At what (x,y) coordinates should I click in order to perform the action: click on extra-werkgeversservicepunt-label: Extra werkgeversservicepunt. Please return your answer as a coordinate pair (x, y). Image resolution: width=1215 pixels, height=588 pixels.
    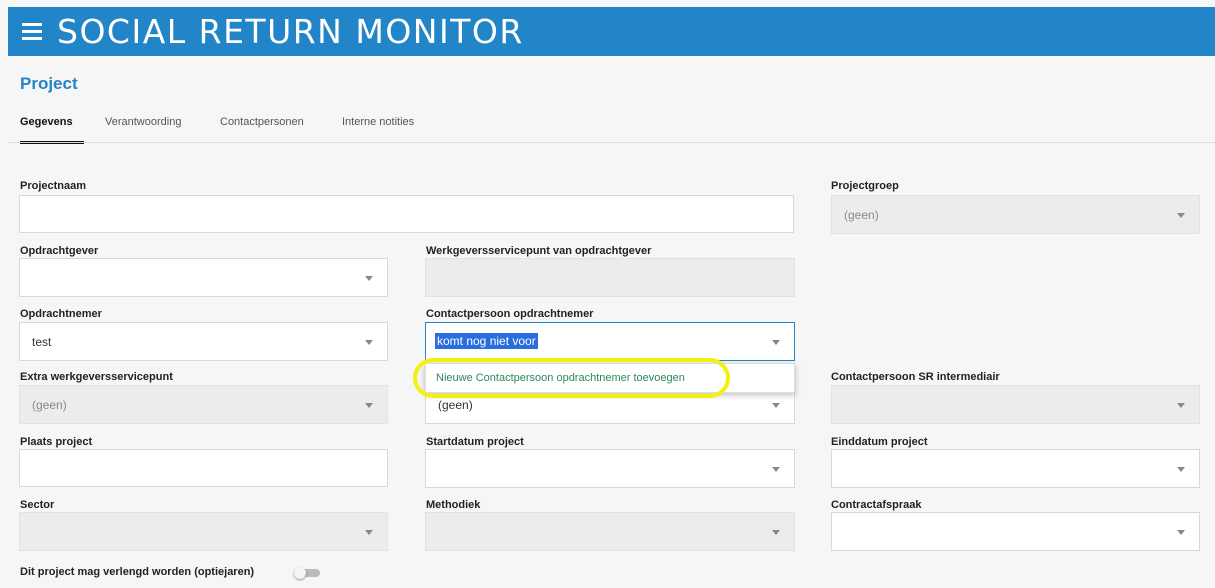
    Looking at the image, I should click on (96, 377).